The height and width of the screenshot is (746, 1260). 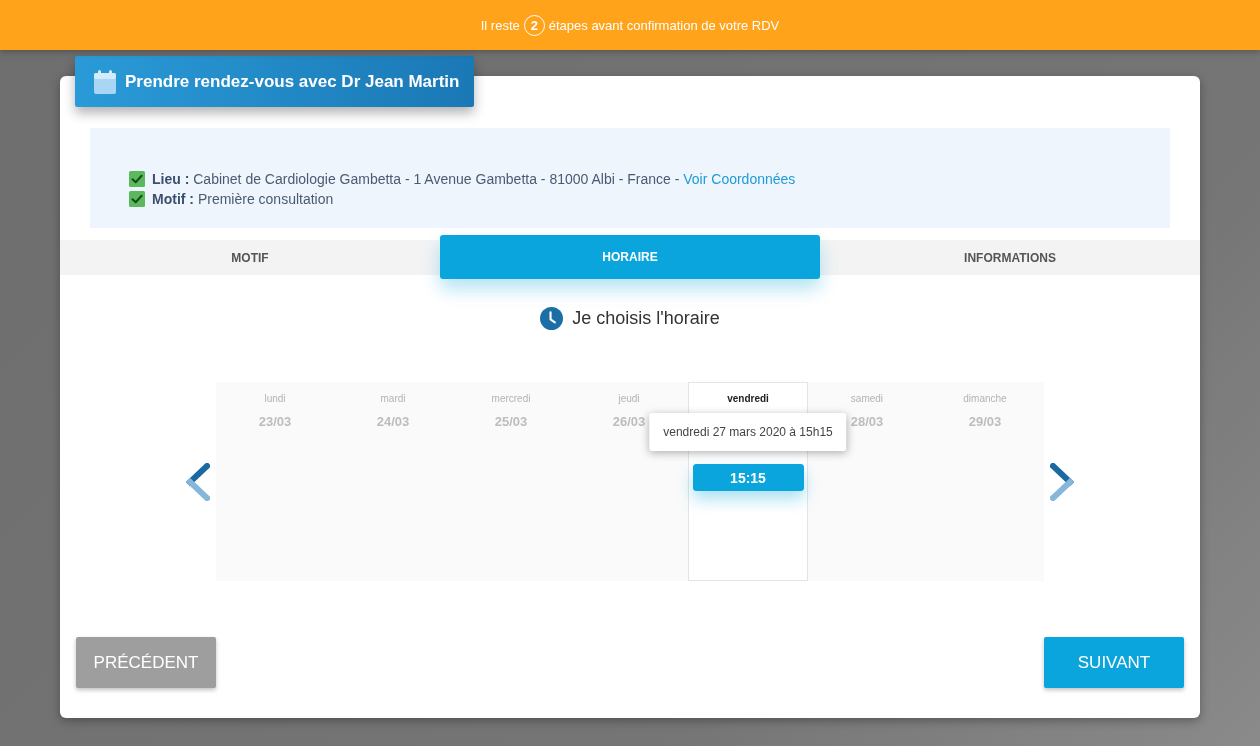 I want to click on previous-week-button, so click(x=198, y=481).